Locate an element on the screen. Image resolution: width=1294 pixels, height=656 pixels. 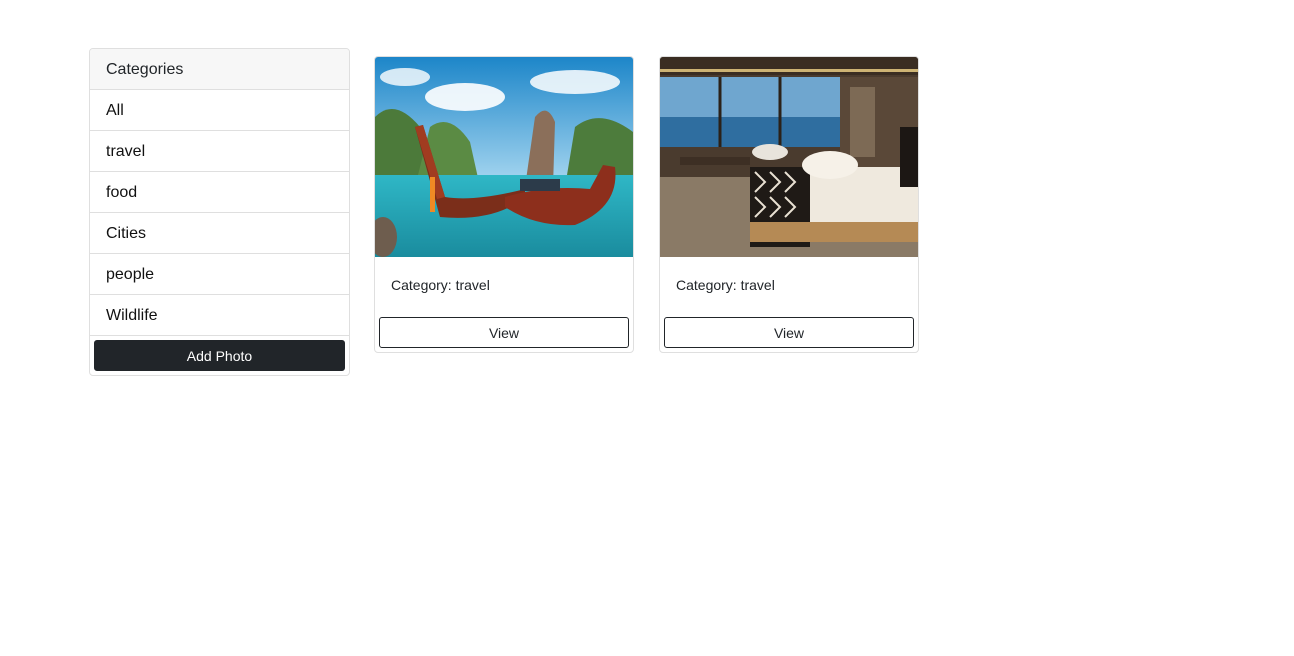
category-list: All travel food Cities people Wildlife is located at coordinates (219, 213).